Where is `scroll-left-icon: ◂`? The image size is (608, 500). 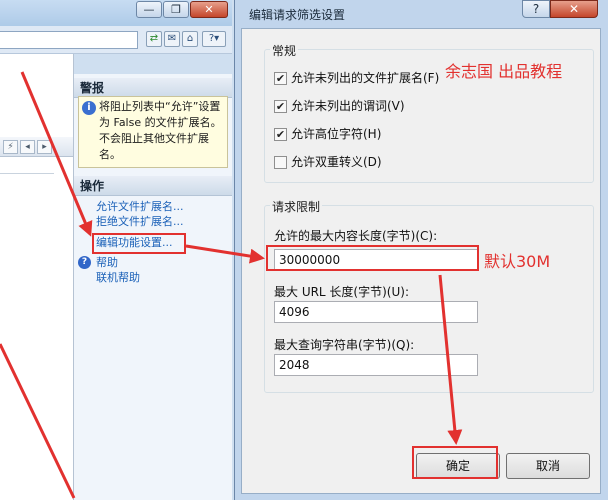
scroll-left-icon: ◂ is located at coordinates (27, 147).